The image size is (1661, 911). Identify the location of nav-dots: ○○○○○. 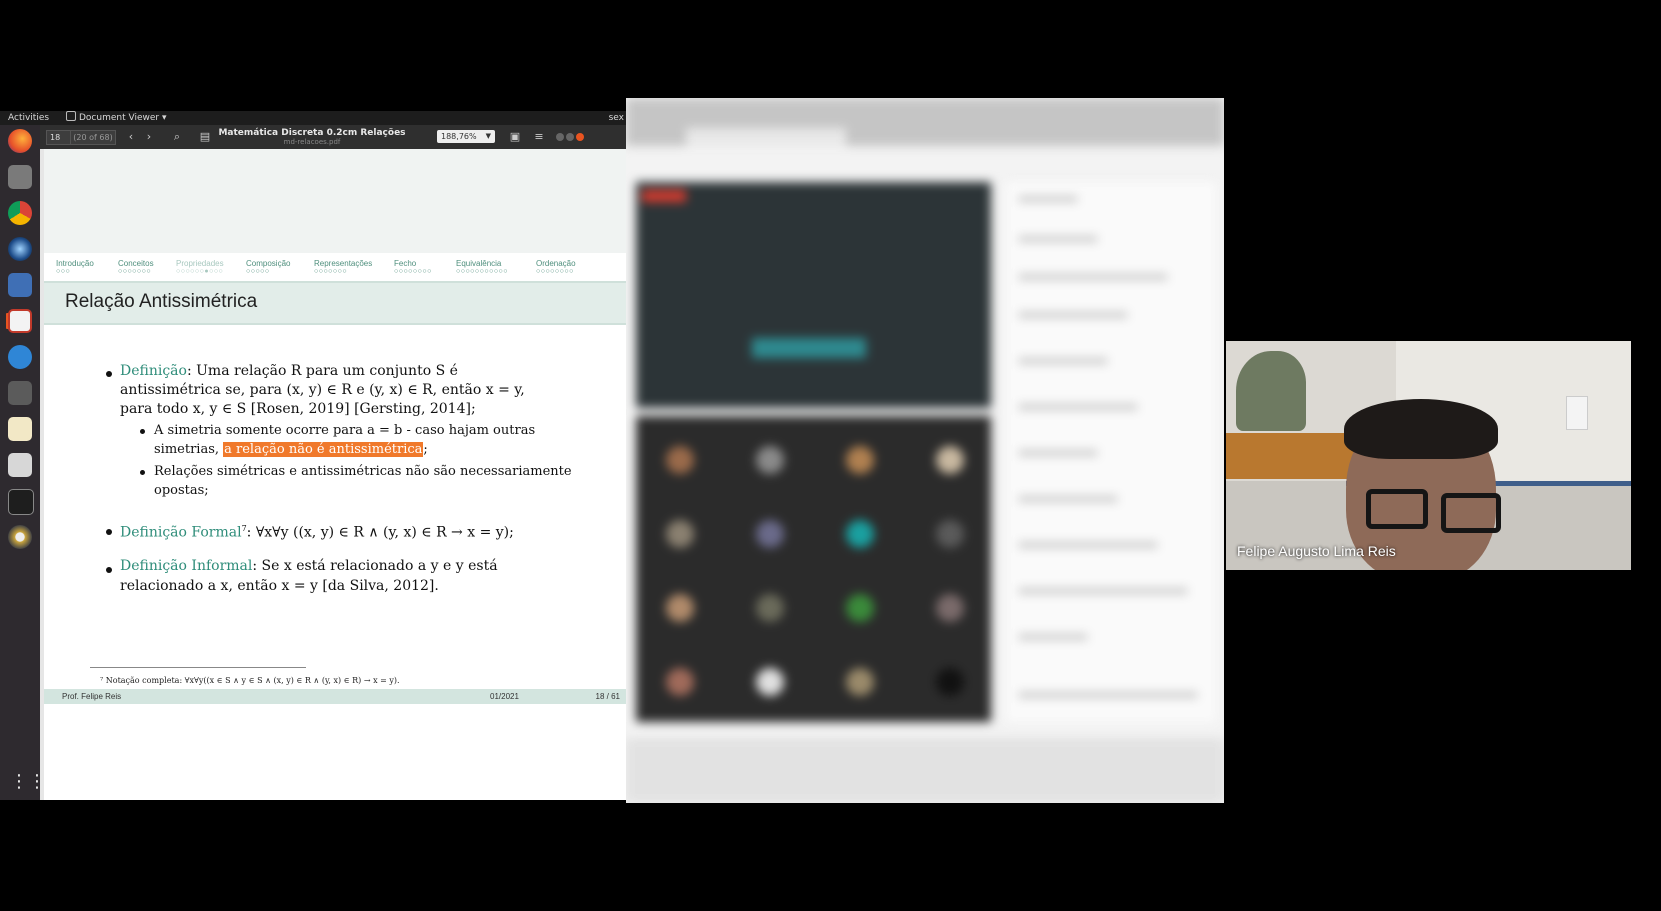
(258, 271).